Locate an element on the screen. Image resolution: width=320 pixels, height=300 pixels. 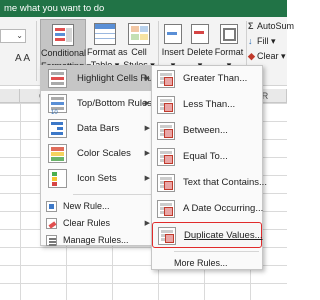
fill-button: ↓ Fill ▾ is located at coordinates (267, 41).